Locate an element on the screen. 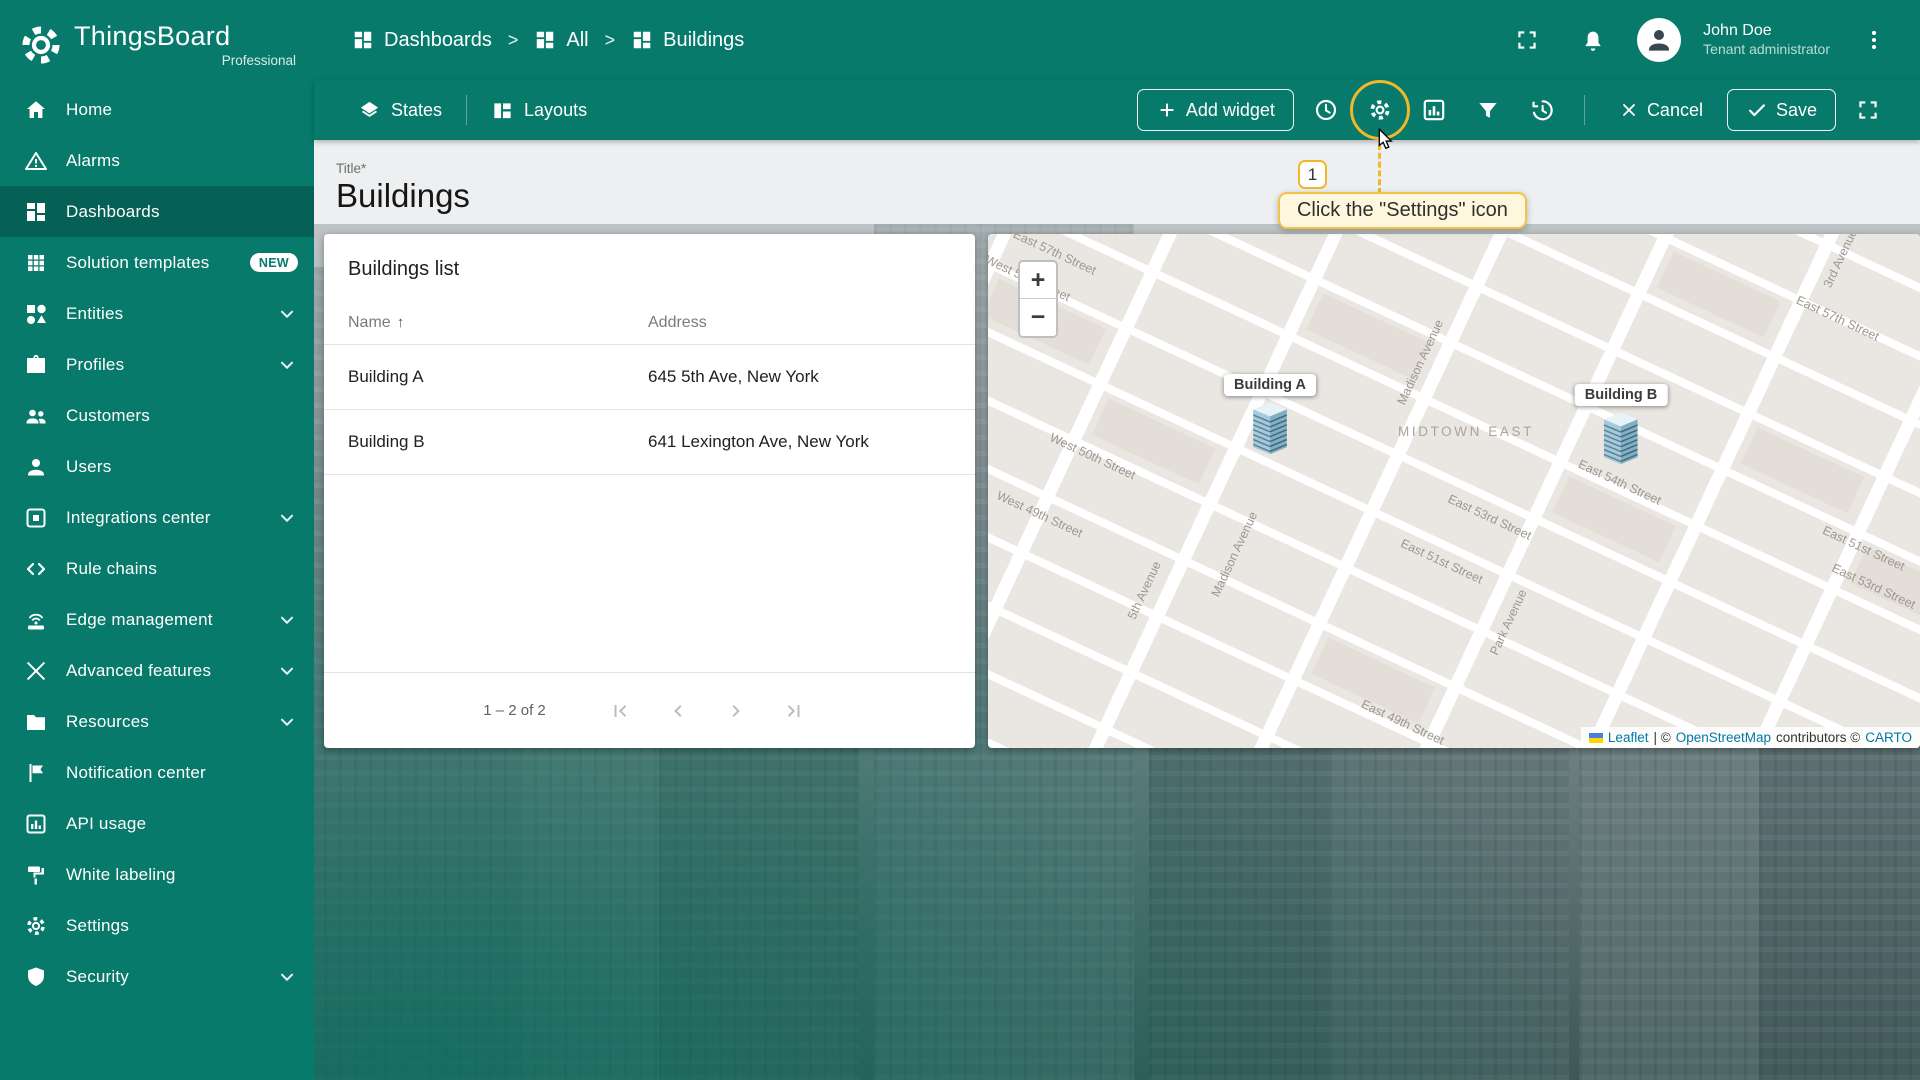 The image size is (1920, 1080). sidebar-item-alarms: Alarms is located at coordinates (157, 160).